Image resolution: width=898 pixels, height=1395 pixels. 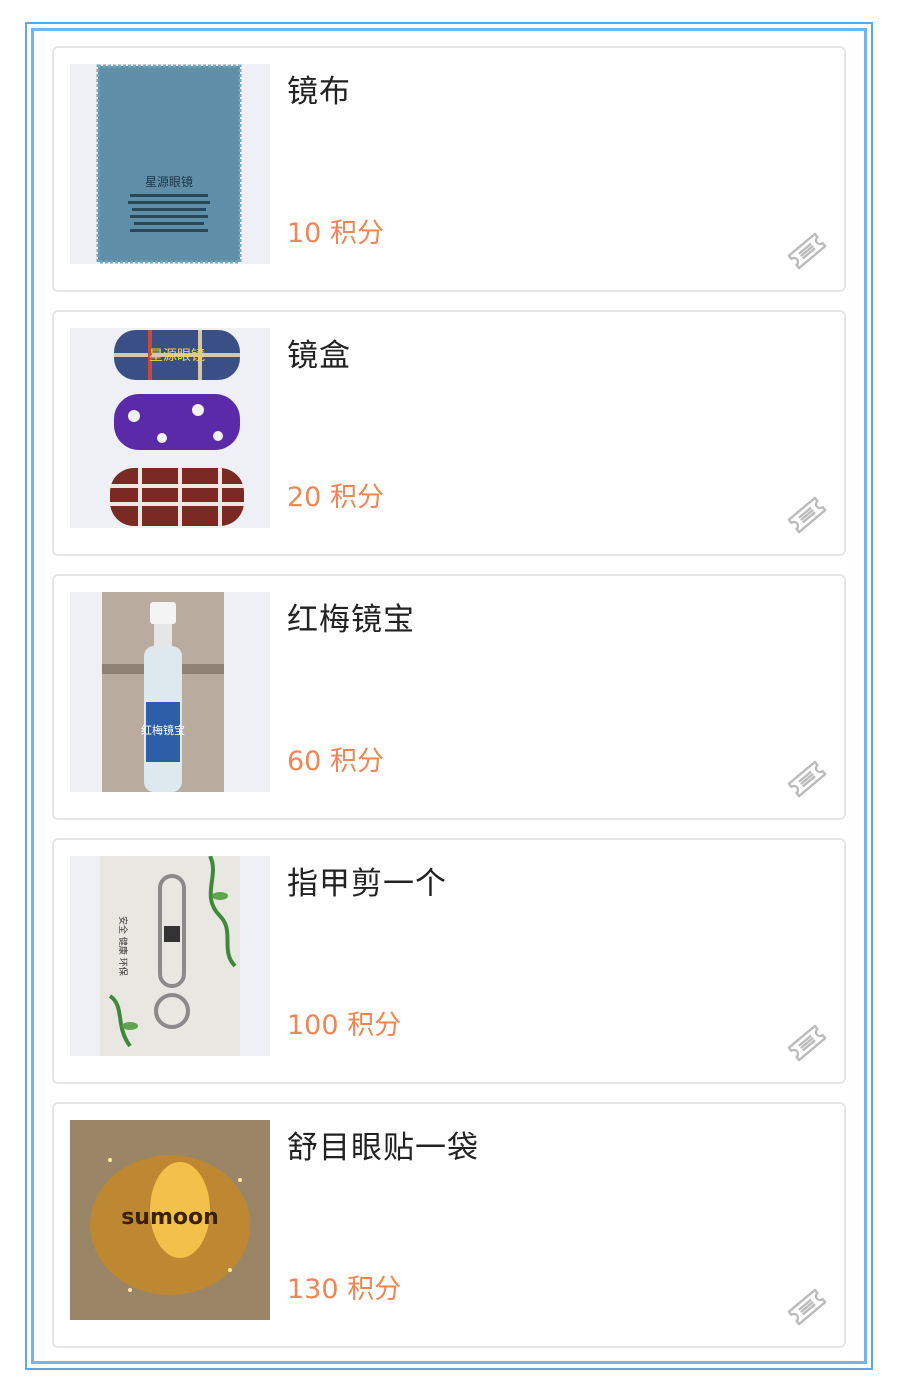 I want to click on product-name: 舒目眼贴一袋, so click(x=383, y=1148).